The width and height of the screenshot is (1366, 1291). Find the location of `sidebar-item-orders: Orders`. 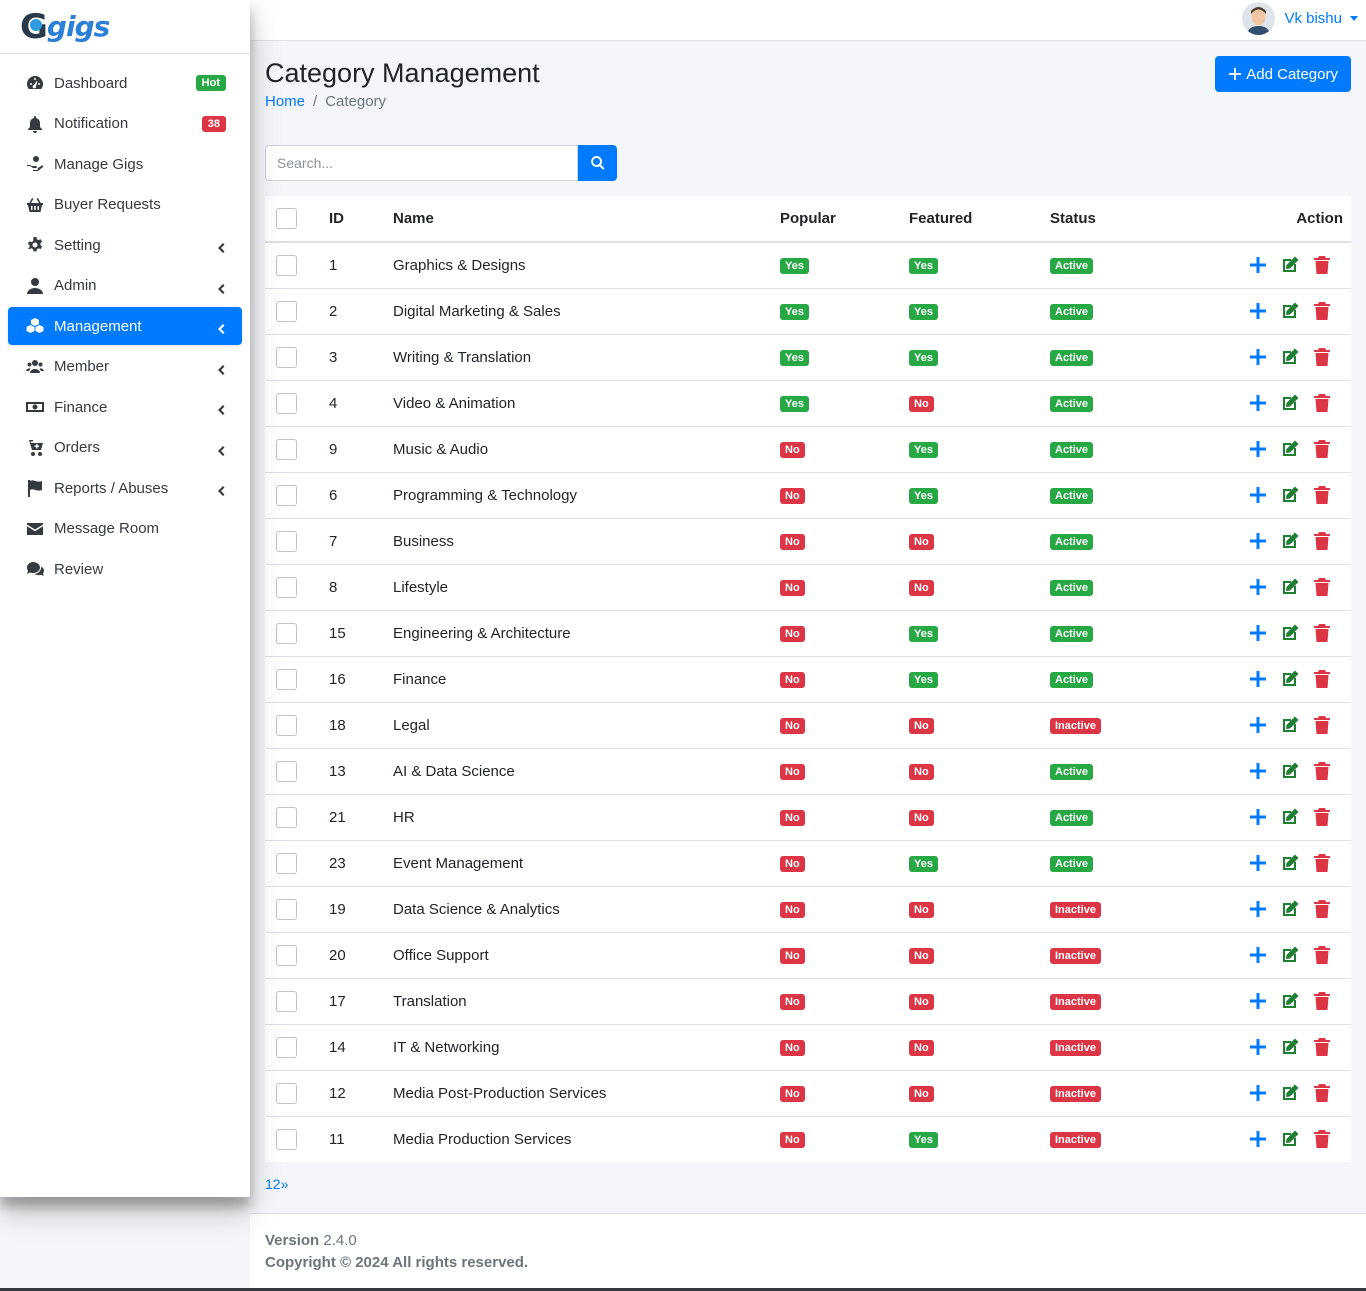

sidebar-item-orders: Orders is located at coordinates (125, 448).